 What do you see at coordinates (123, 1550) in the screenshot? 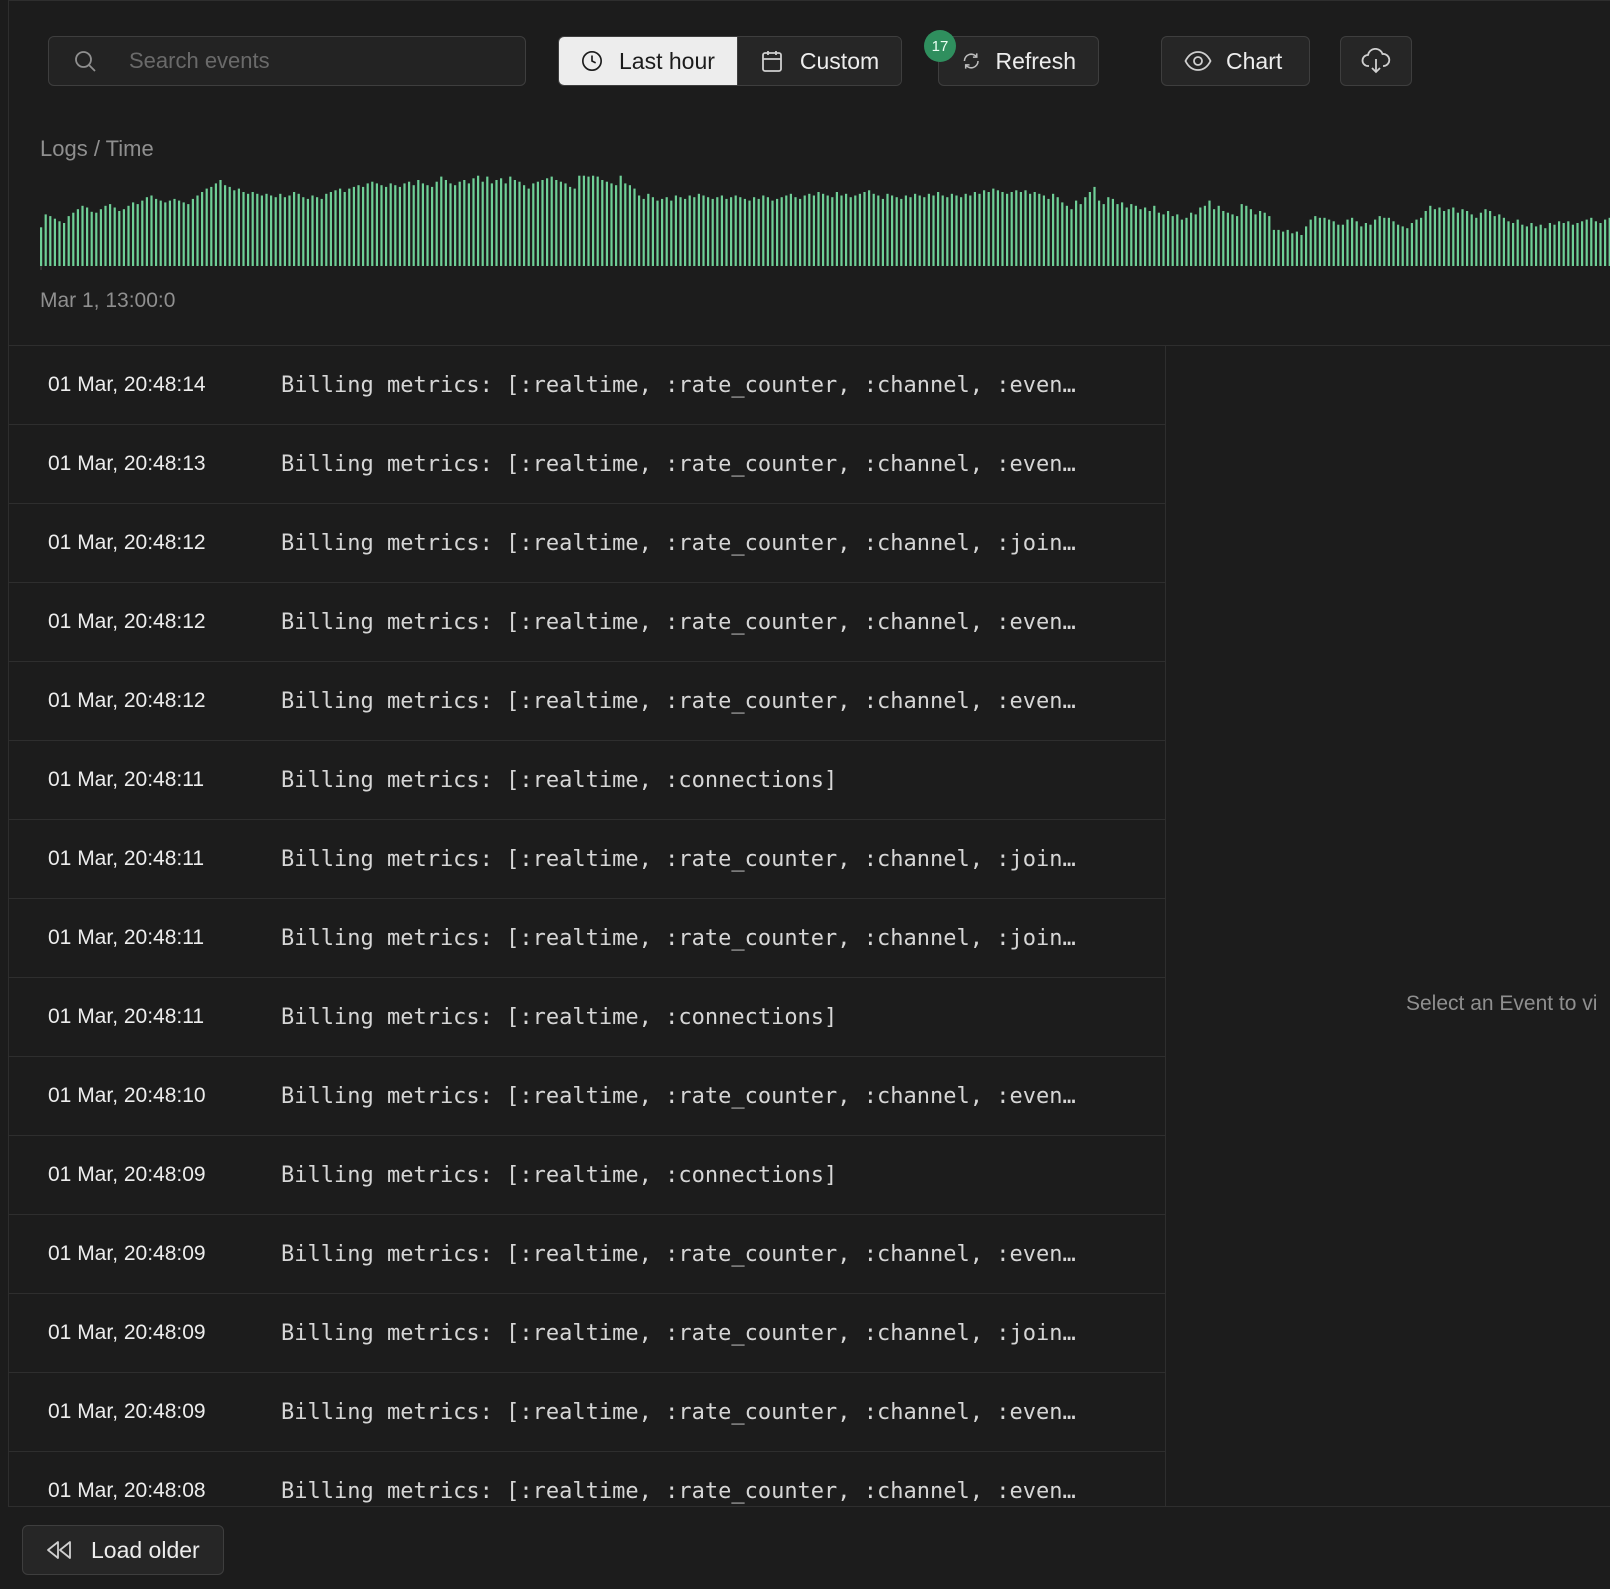
I see `load-older-button: Load older` at bounding box center [123, 1550].